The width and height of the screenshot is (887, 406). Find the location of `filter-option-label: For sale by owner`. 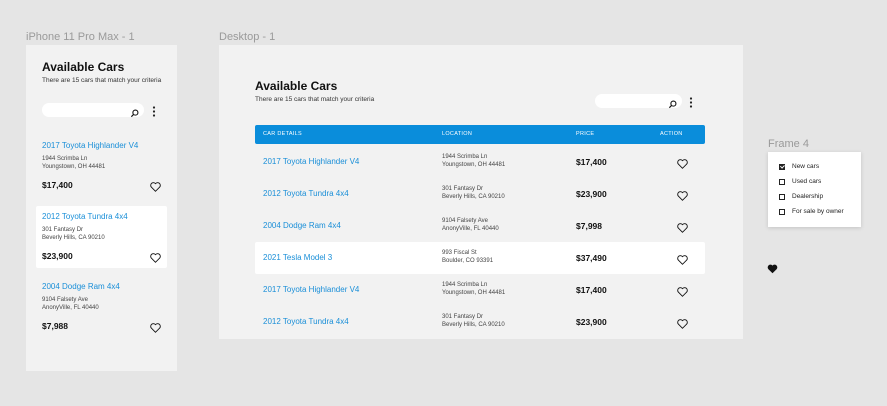

filter-option-label: For sale by owner is located at coordinates (818, 211).